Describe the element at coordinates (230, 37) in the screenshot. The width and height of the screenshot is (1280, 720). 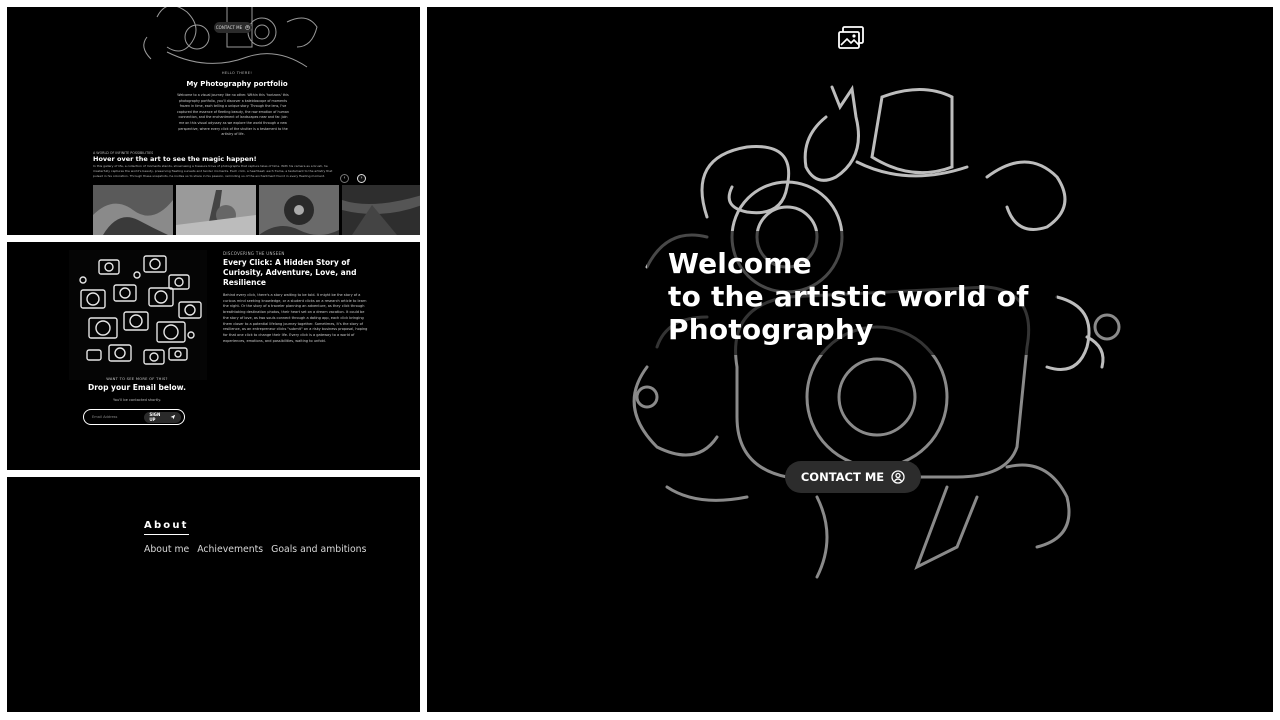
I see `sketch-art-image` at that location.